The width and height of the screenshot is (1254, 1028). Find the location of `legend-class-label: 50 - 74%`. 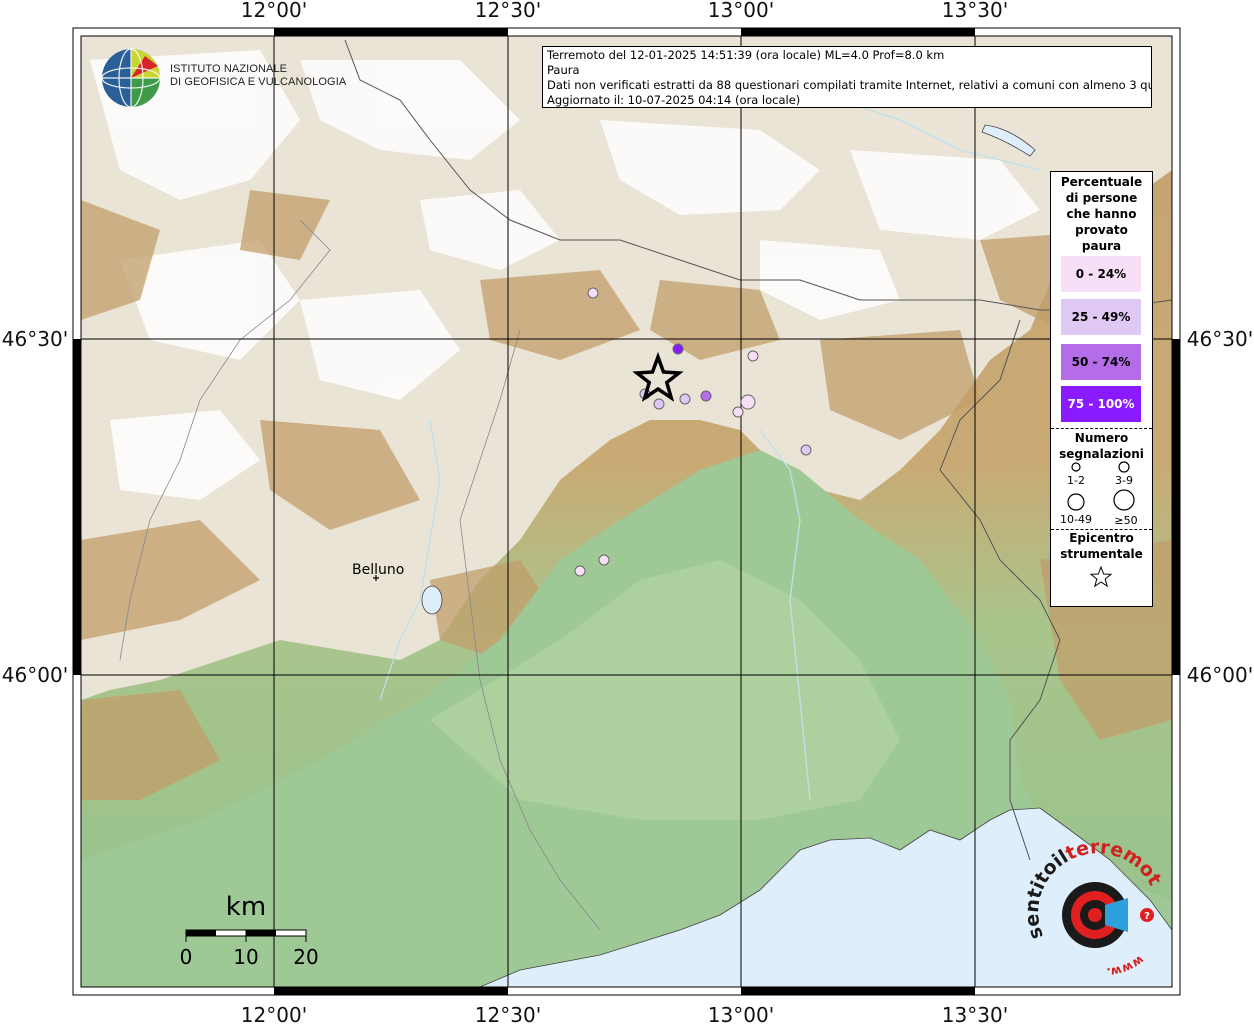

legend-class-label: 50 - 74% is located at coordinates (1101, 362).